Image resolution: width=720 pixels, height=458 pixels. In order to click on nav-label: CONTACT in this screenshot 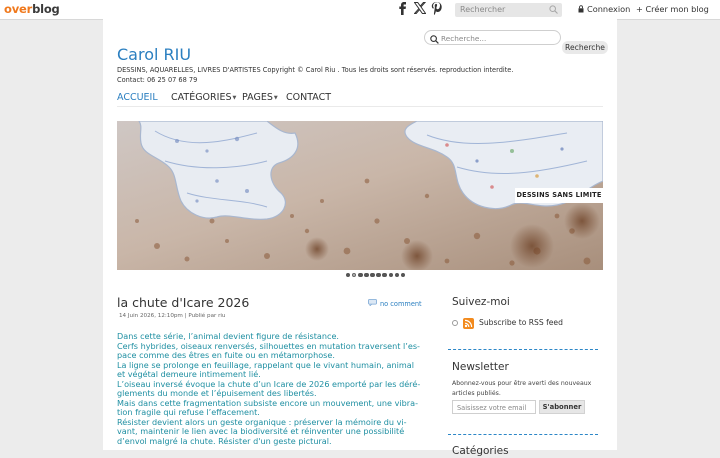, I will do `click(309, 97)`.